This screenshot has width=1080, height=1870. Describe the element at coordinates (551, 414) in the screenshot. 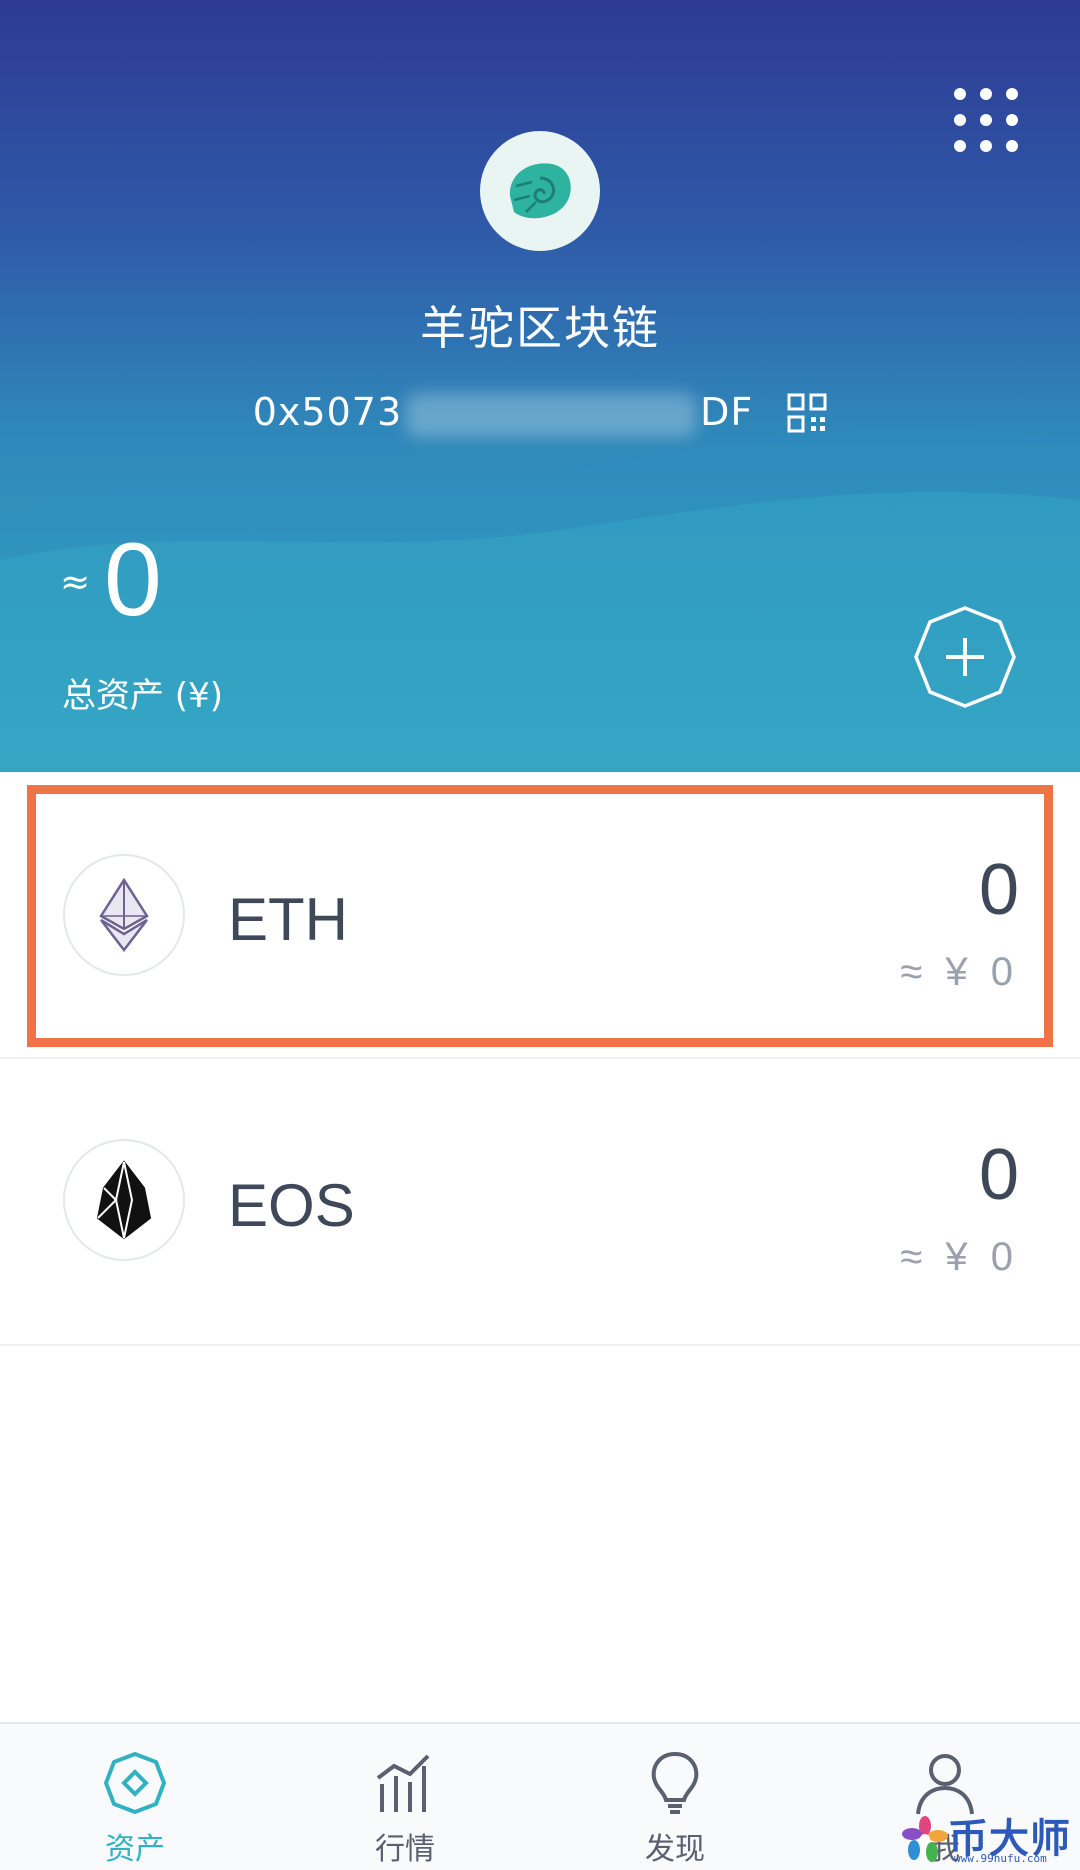

I see `address-redaction` at that location.